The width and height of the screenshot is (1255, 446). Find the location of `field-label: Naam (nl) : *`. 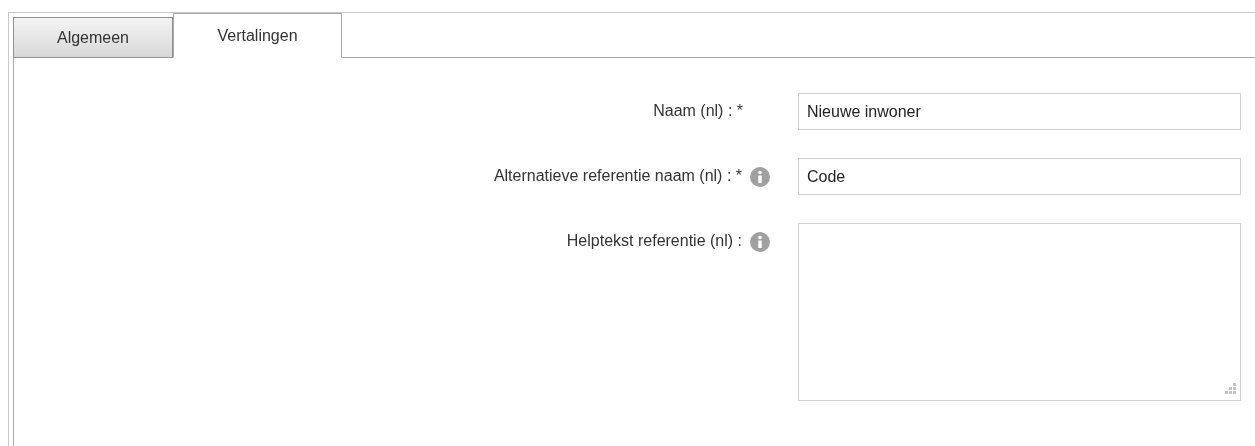

field-label: Naam (nl) : * is located at coordinates (698, 111).